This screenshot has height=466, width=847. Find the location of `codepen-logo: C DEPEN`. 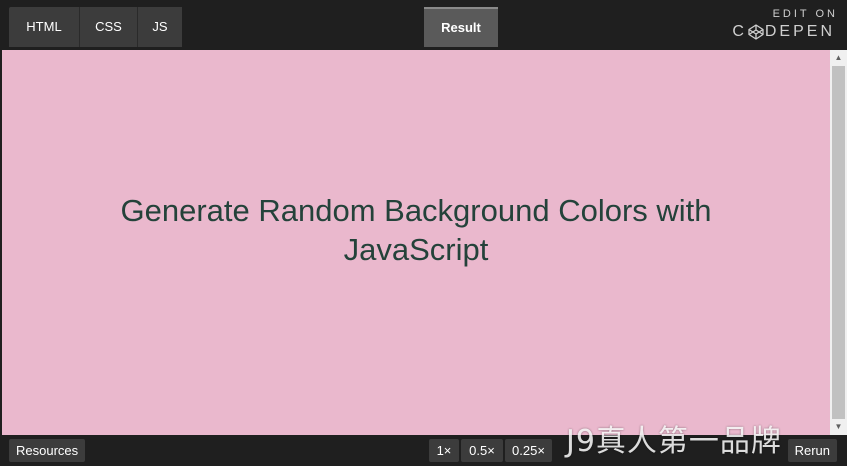

codepen-logo: C DEPEN is located at coordinates (783, 32).